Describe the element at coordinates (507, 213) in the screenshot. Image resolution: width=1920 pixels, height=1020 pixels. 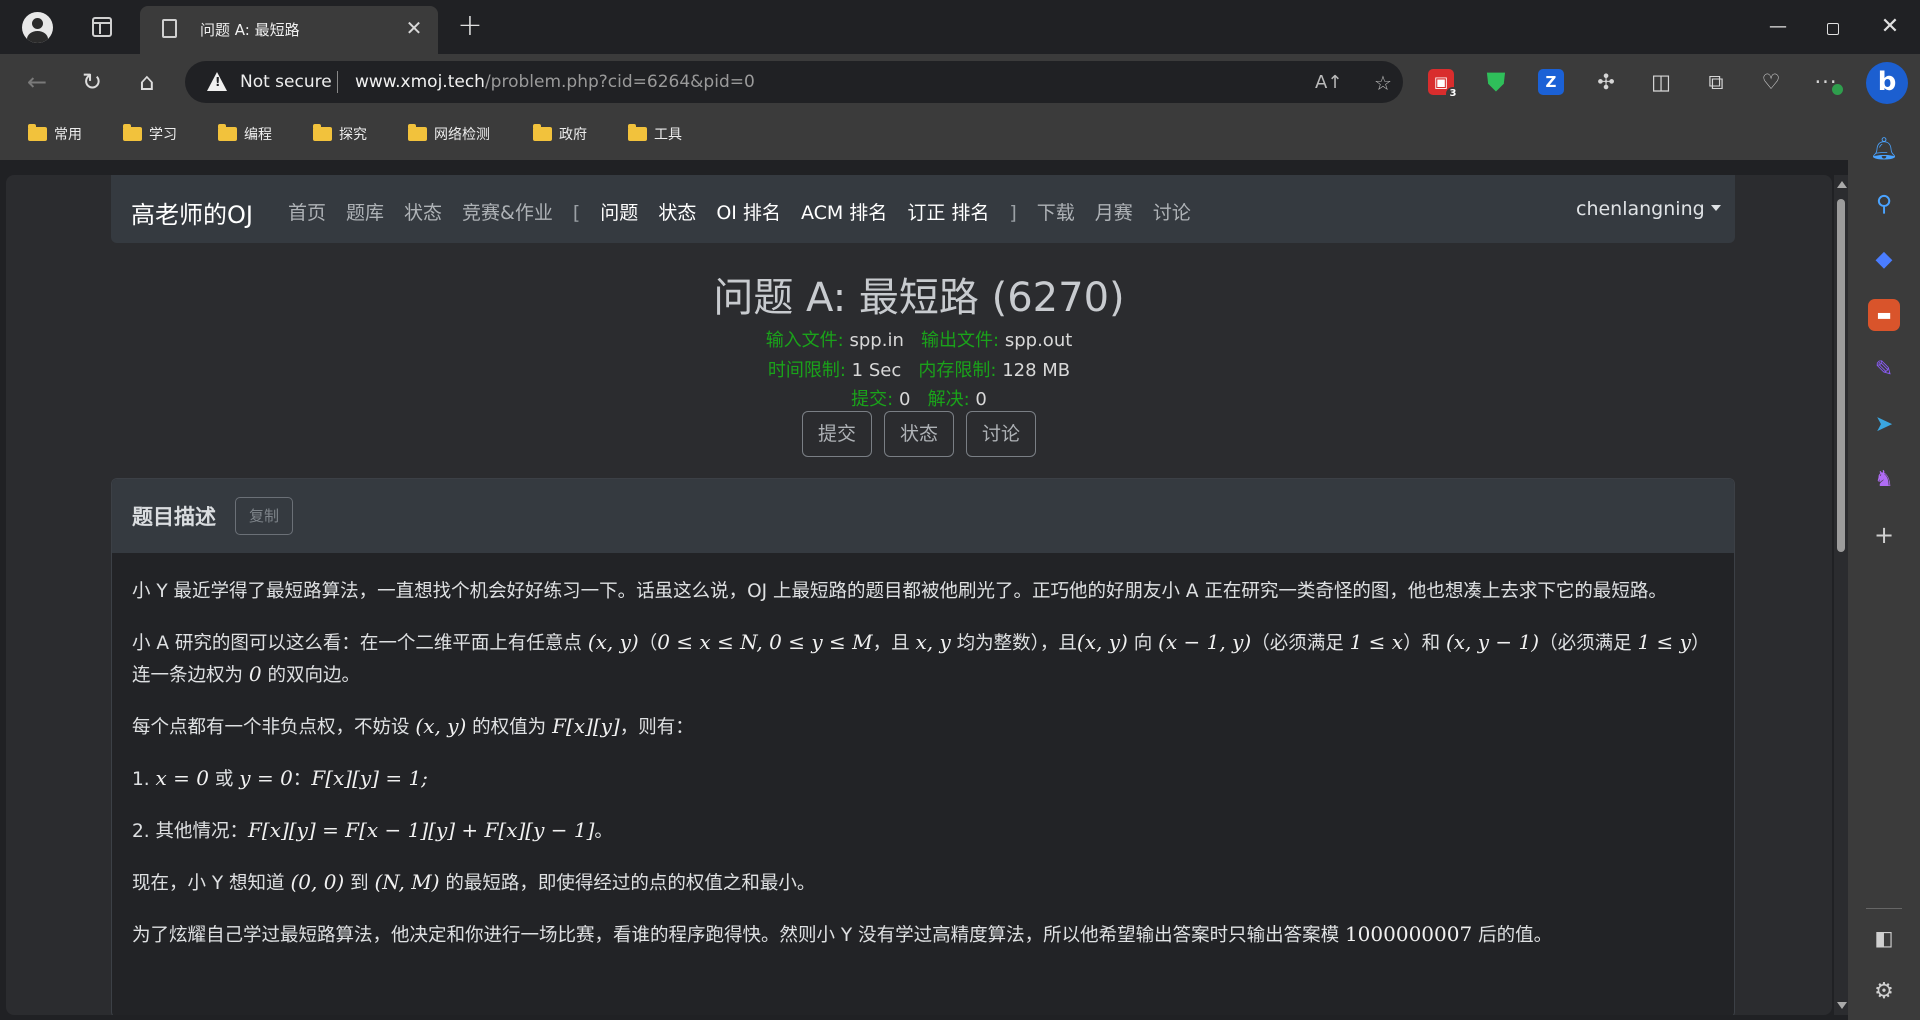
I see `nav-contest: 竞赛&作业` at that location.